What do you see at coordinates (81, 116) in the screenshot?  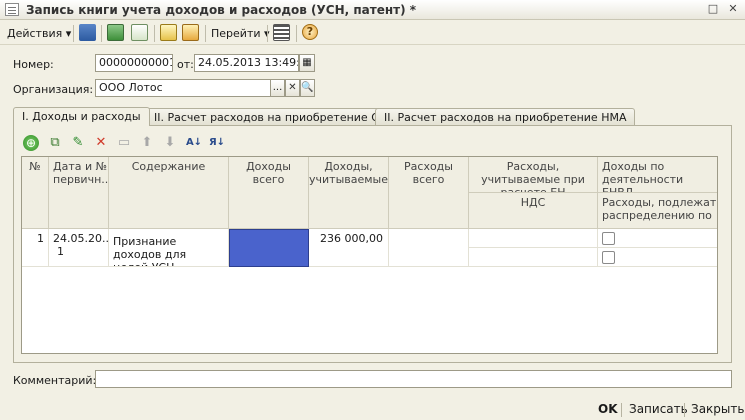 I see `tab-income-expenses: I. Доходы и расходы` at bounding box center [81, 116].